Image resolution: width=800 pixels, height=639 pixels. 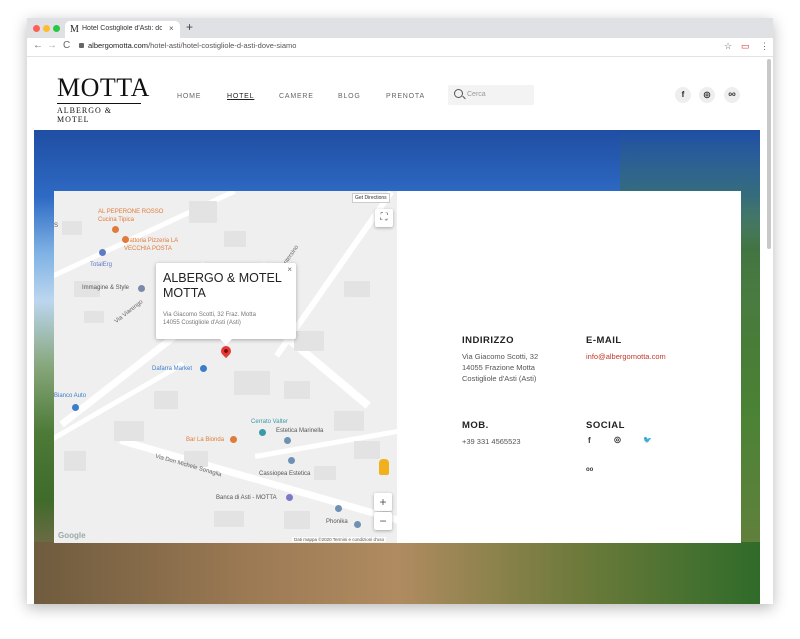 What do you see at coordinates (72, 535) in the screenshot?
I see `google-logo: Google` at bounding box center [72, 535].